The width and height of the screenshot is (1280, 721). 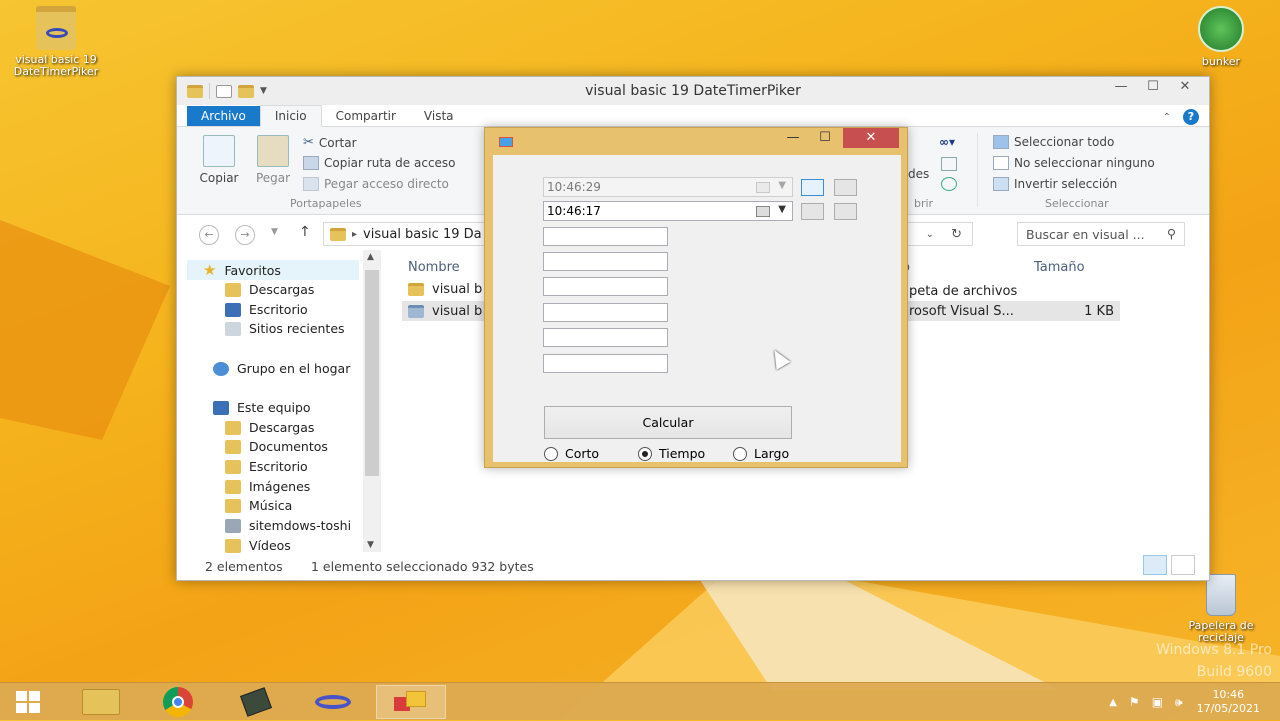 I want to click on cut-button: ✂ Cortar, so click(x=330, y=142).